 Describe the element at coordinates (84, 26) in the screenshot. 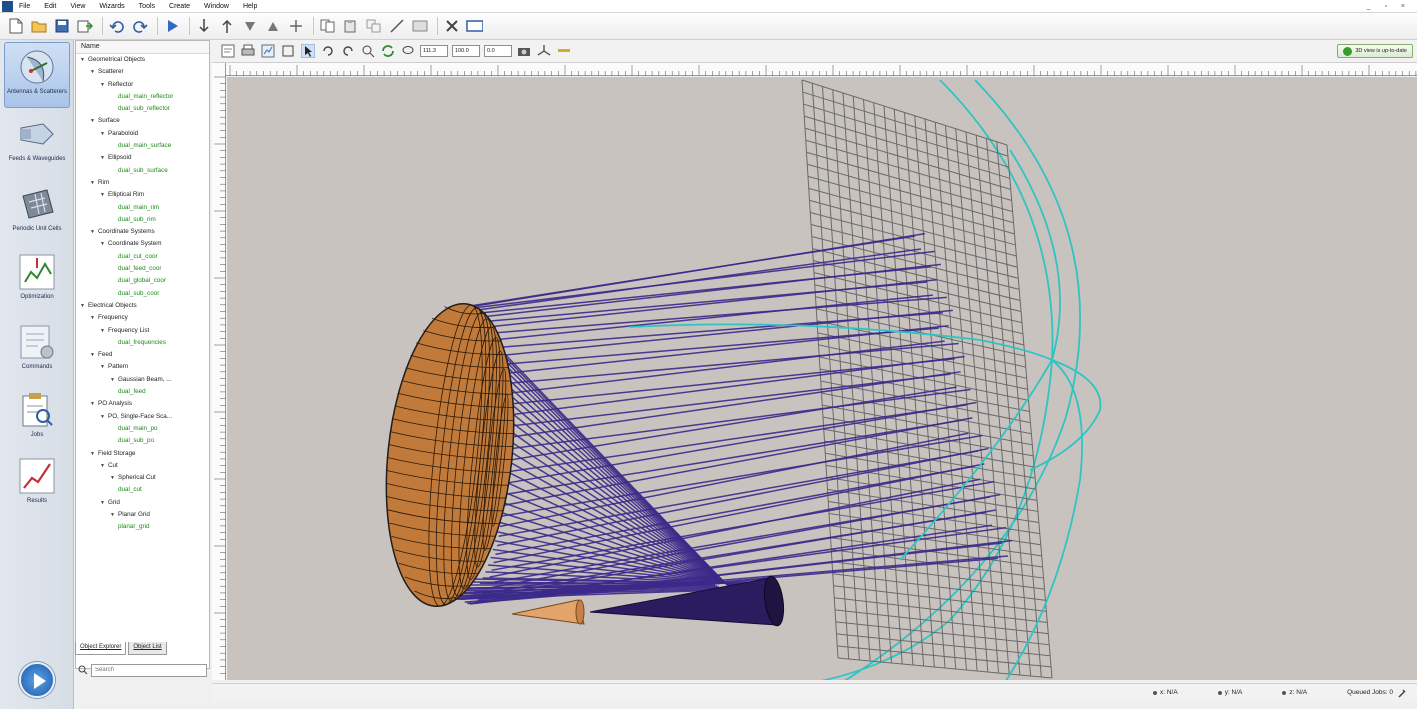

I see `export-icon` at that location.